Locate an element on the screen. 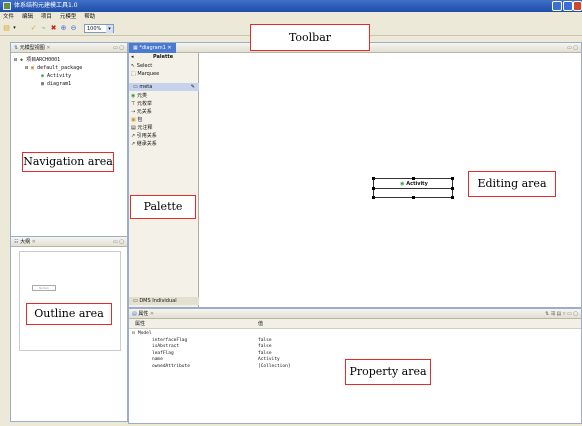  maximize-button is located at coordinates (568, 6).